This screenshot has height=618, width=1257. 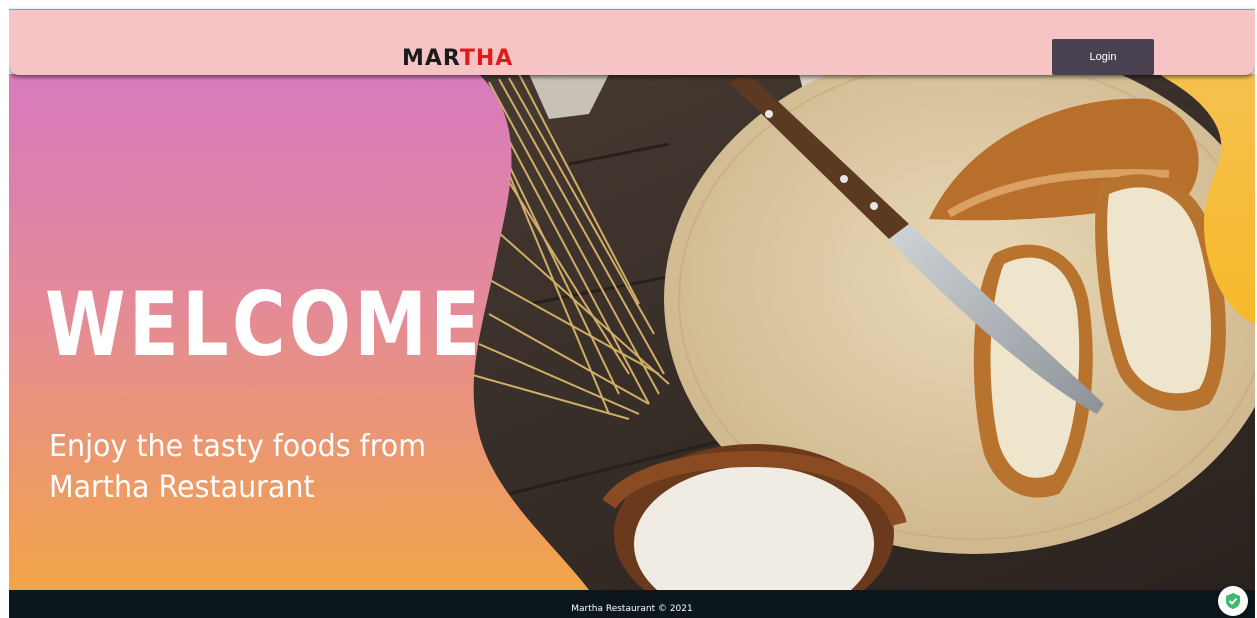 I want to click on window-left-edge, so click(x=4, y=309).